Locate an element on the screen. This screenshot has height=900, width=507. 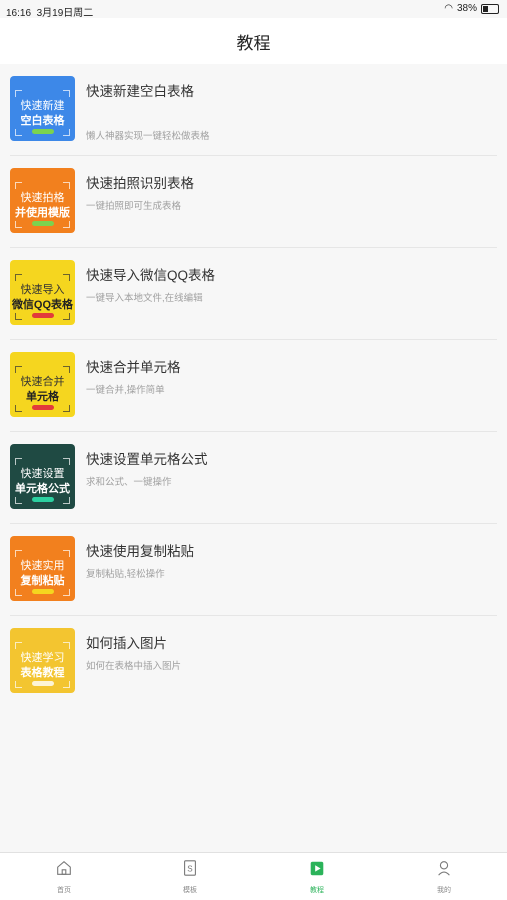
svg-text: S is located at coordinates (190, 869).